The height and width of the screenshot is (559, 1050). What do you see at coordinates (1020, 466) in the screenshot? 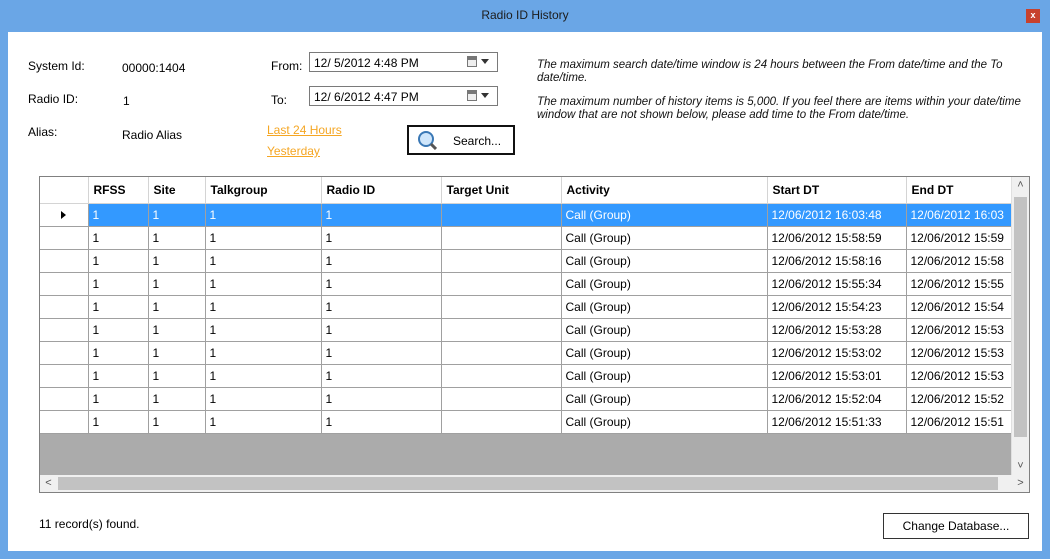
I see `scroll-down-icon: ˅` at bounding box center [1020, 466].